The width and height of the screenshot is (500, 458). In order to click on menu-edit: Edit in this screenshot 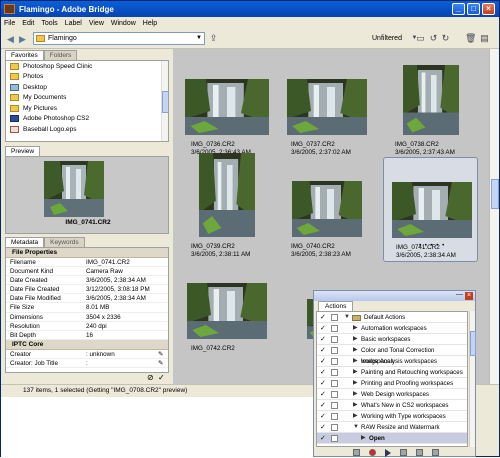, I will do `click(28, 23)`.